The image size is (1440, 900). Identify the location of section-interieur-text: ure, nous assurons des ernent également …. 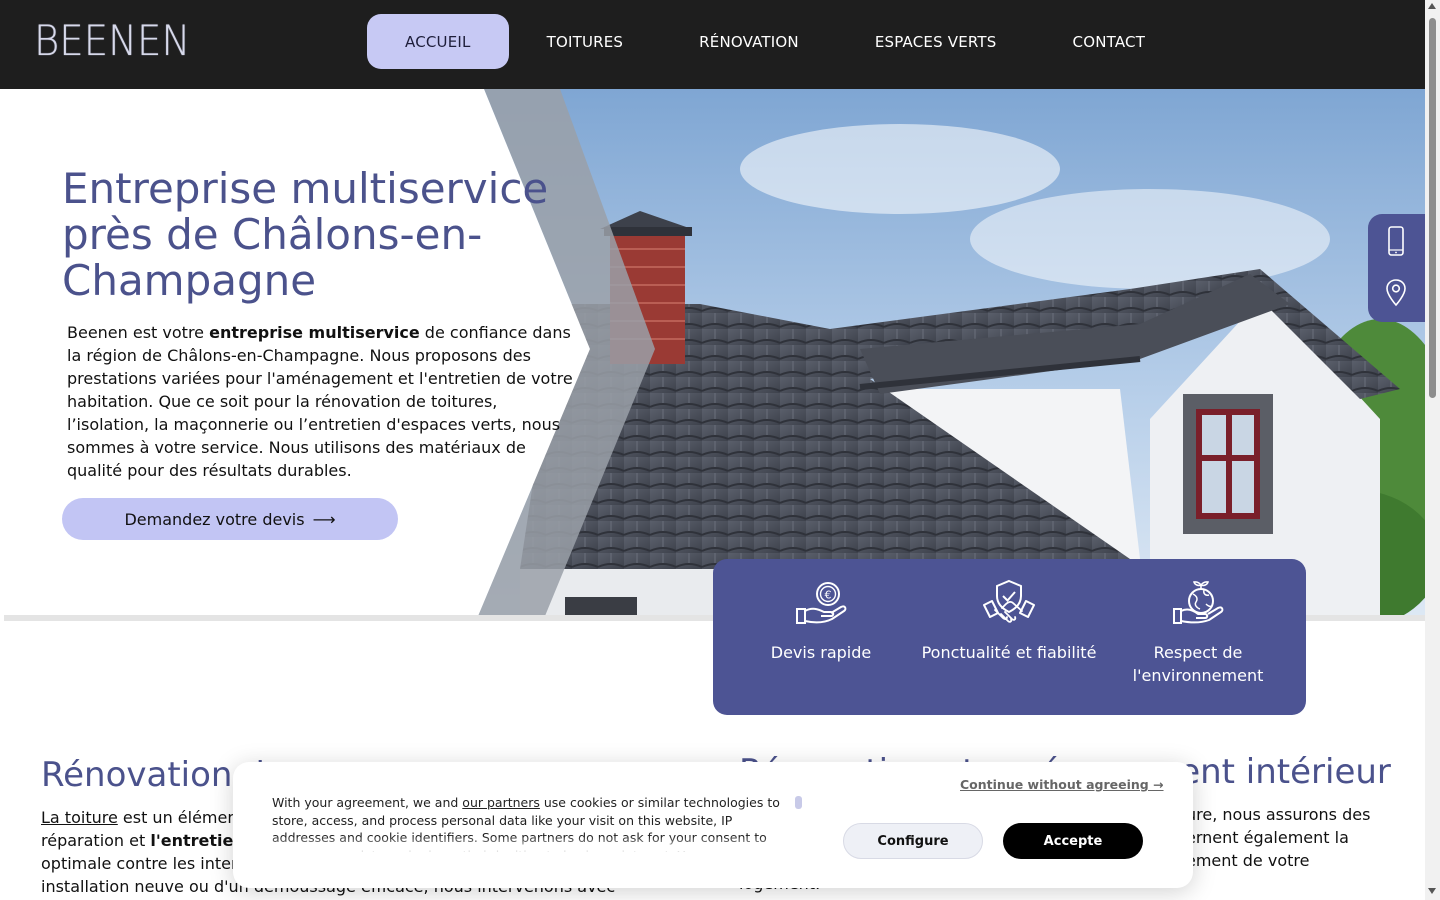
(1278, 837).